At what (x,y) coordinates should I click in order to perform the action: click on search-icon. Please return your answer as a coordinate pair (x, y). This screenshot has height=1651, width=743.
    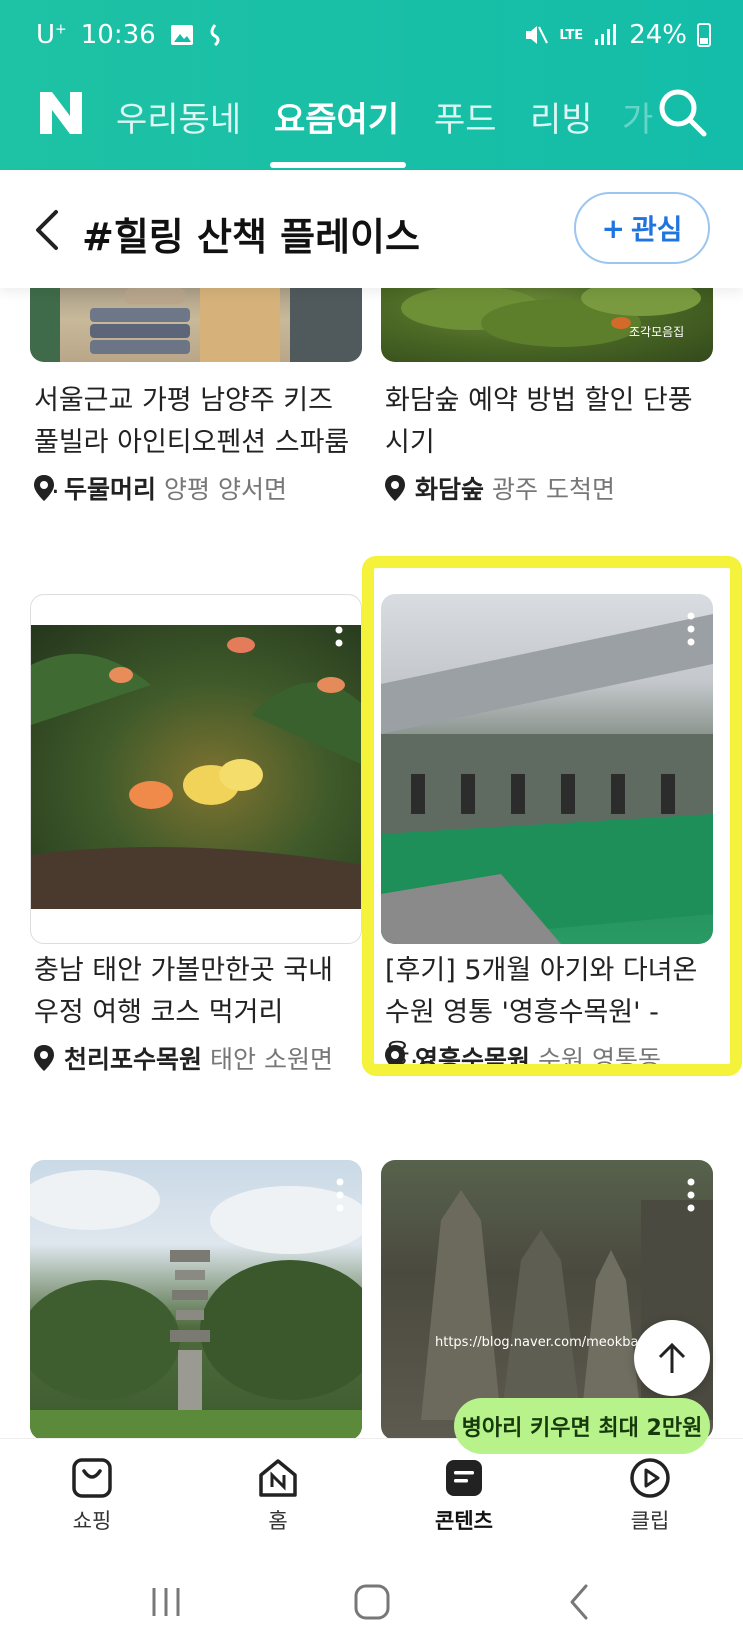
    Looking at the image, I should click on (682, 112).